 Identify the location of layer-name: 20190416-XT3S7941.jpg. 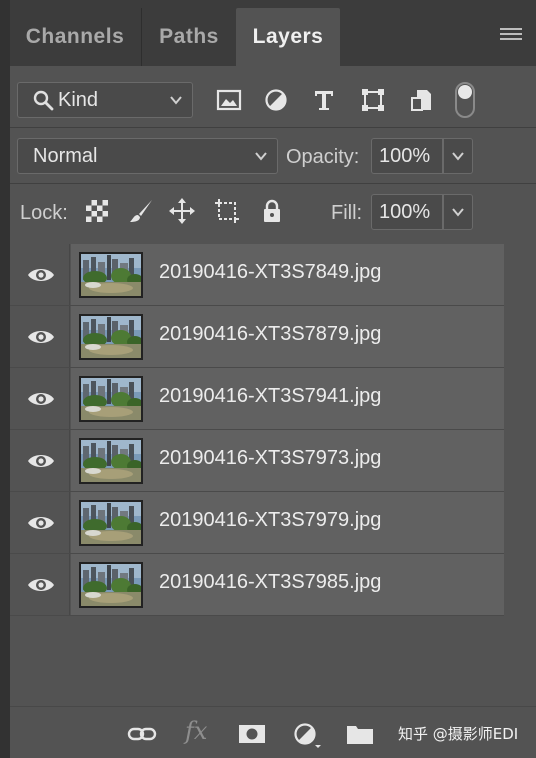
(270, 396).